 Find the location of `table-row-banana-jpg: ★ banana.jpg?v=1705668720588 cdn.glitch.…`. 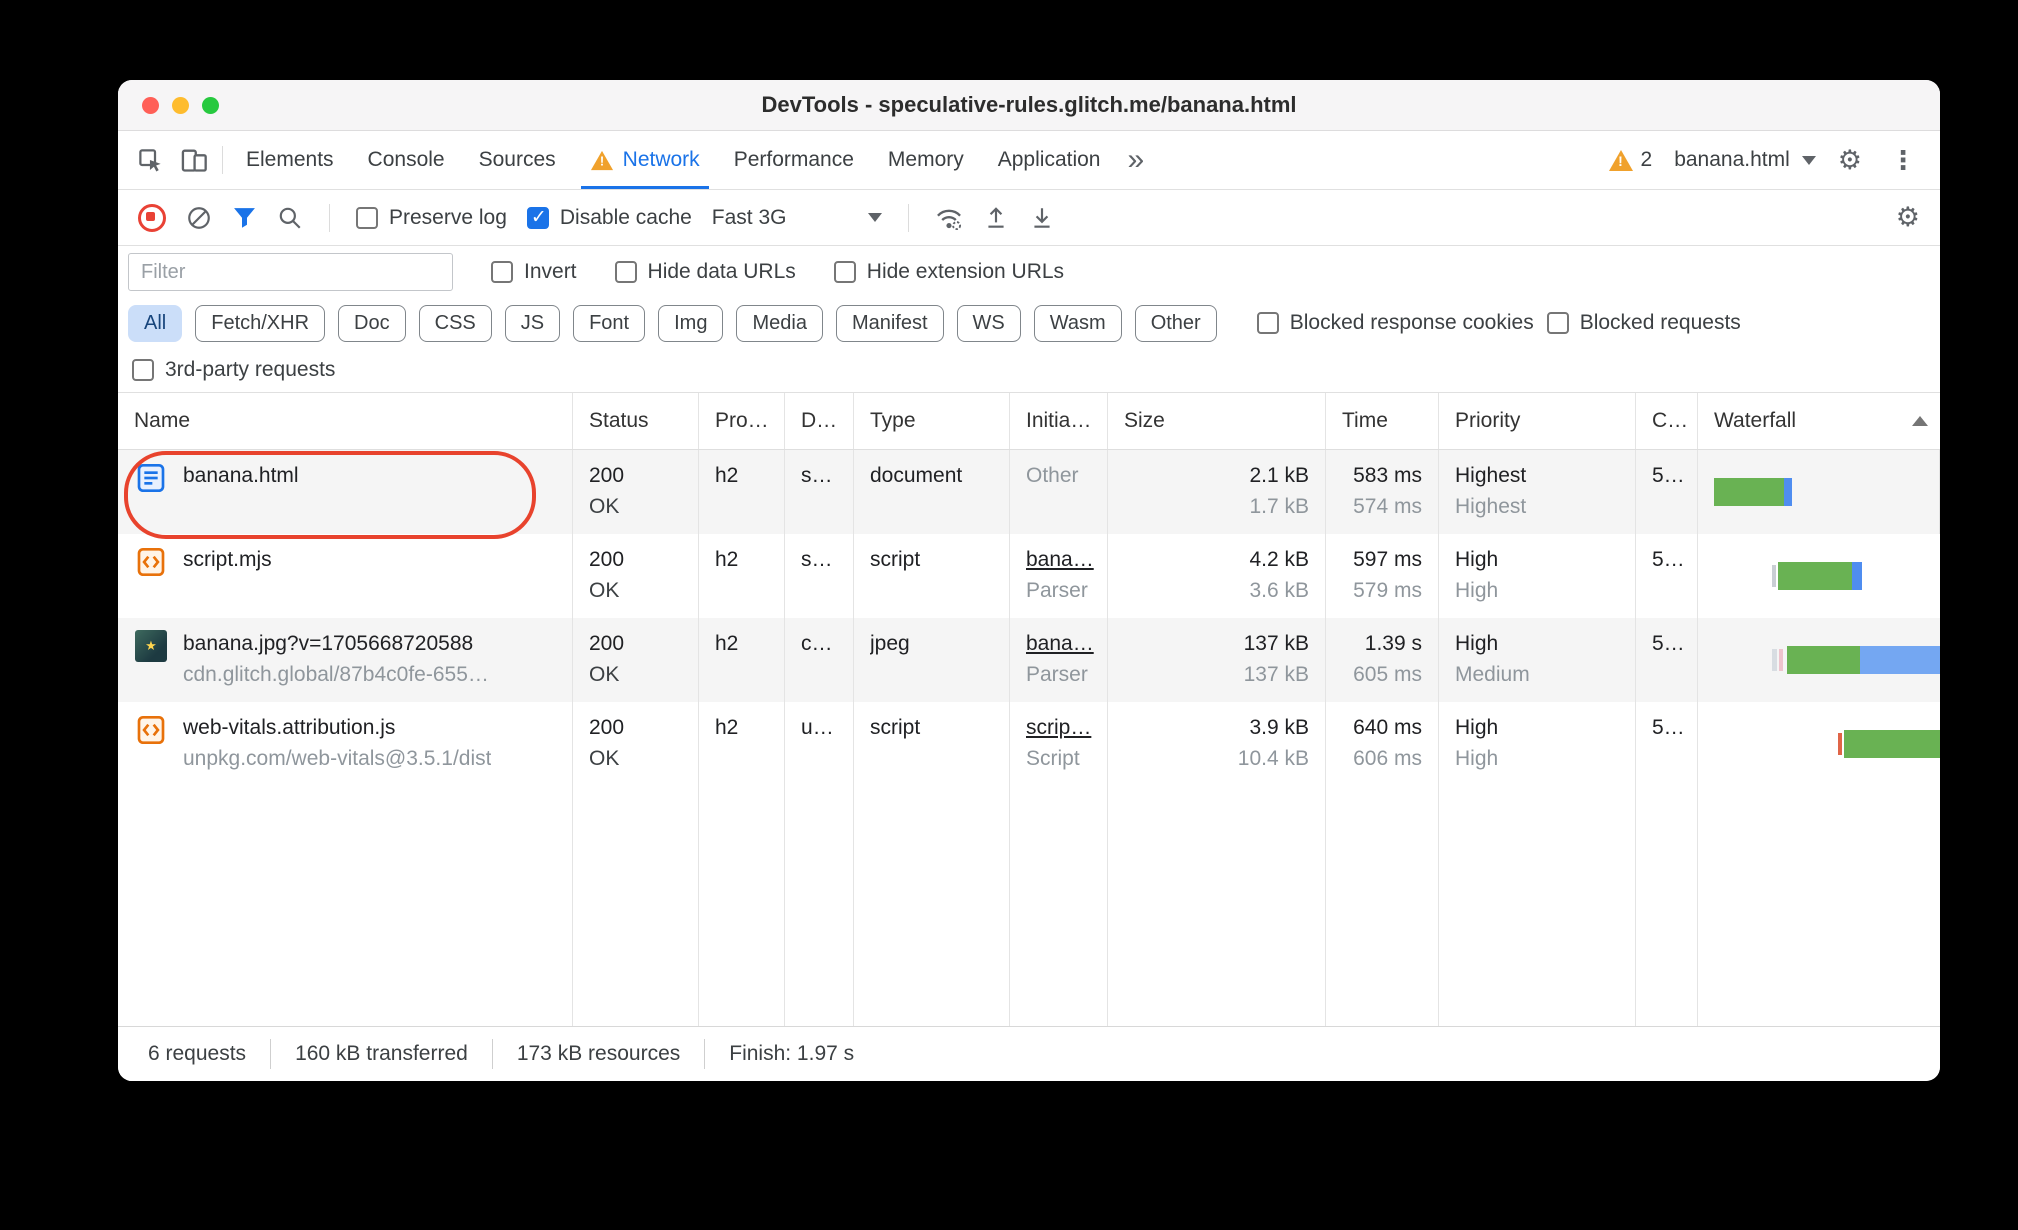

table-row-banana-jpg: ★ banana.jpg?v=1705668720588 cdn.glitch.… is located at coordinates (1029, 660).